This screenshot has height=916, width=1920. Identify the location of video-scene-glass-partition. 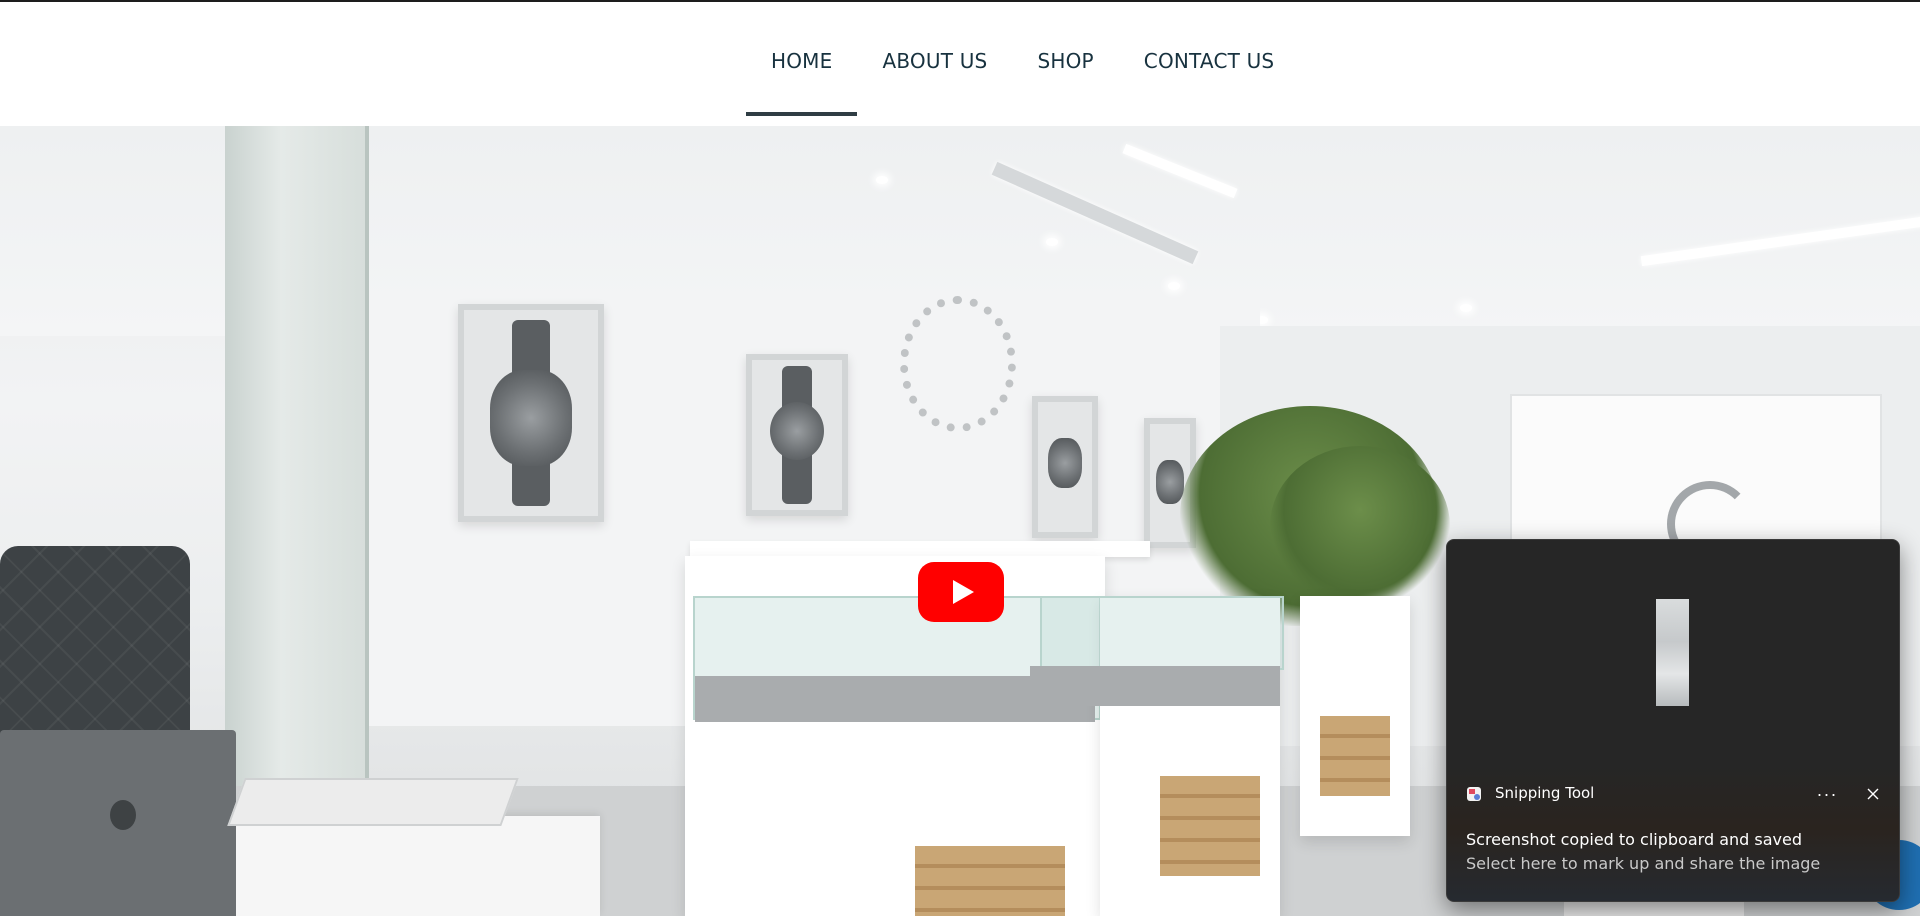
(297, 461).